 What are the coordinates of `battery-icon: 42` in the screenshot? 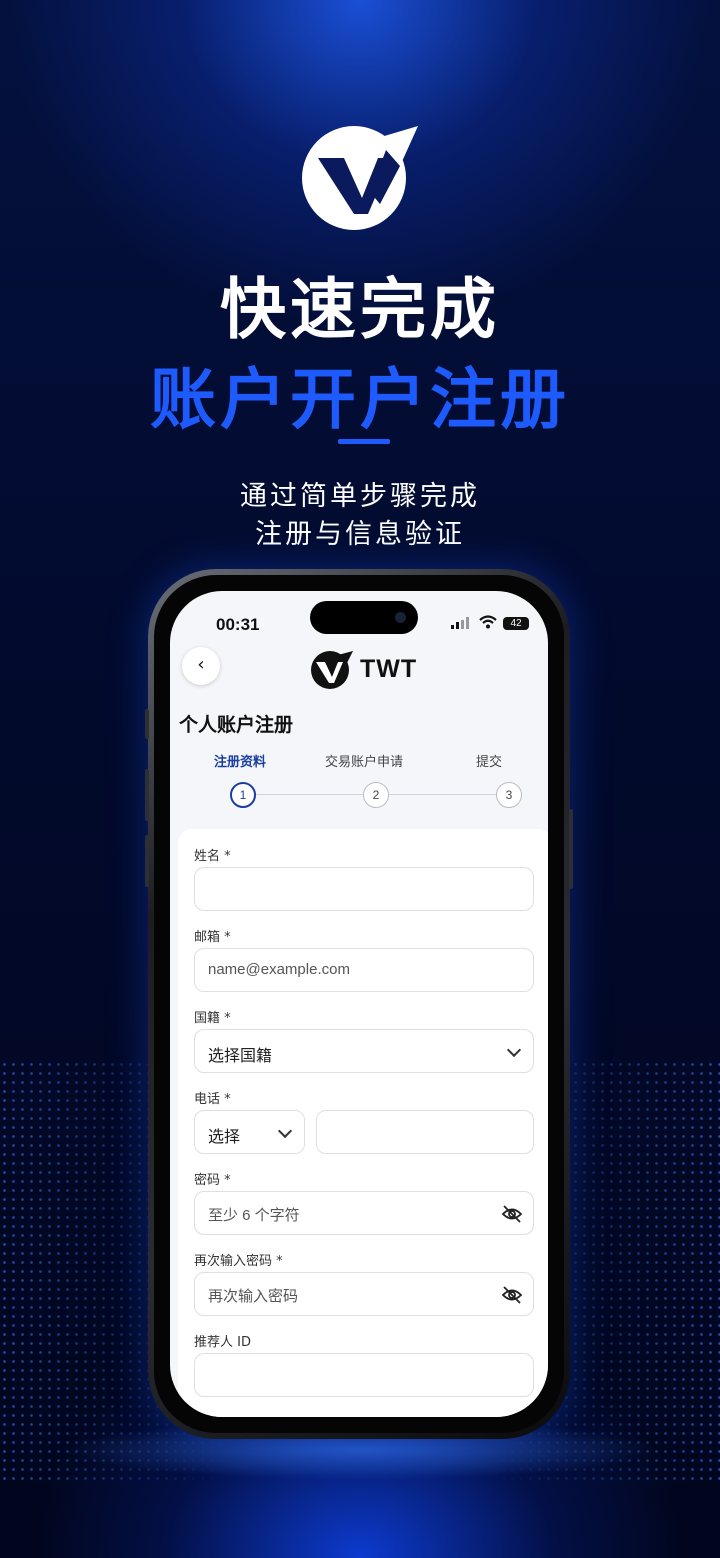 It's located at (516, 623).